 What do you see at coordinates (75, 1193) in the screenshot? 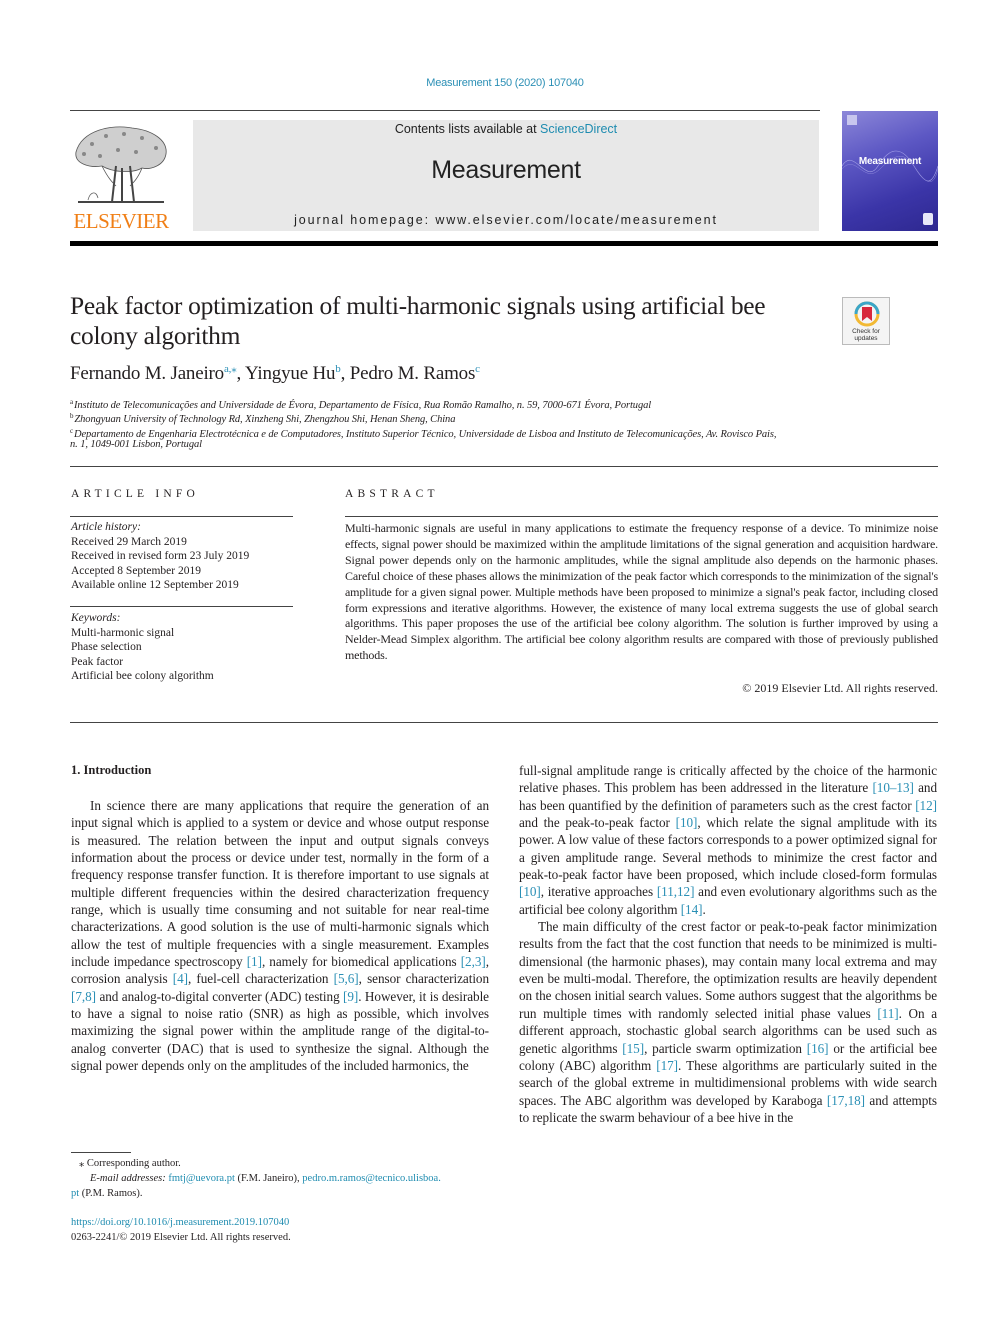
I see `email-link-ramos-continued: pt` at bounding box center [75, 1193].